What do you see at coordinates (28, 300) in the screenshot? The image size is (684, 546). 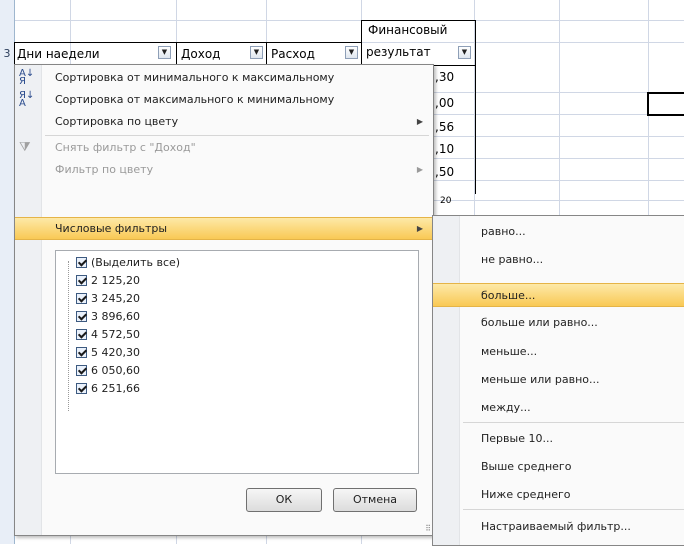 I see `menu-icon-strip` at bounding box center [28, 300].